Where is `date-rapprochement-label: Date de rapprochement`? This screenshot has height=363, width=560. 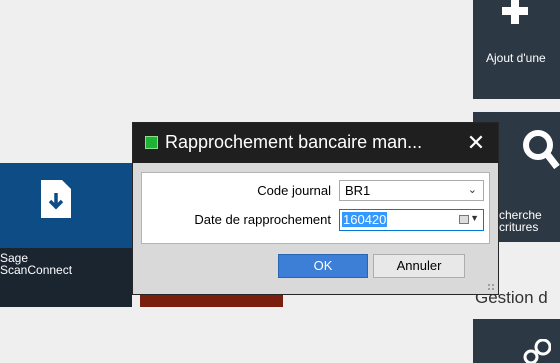 date-rapprochement-label: Date de rapprochement is located at coordinates (262, 219).